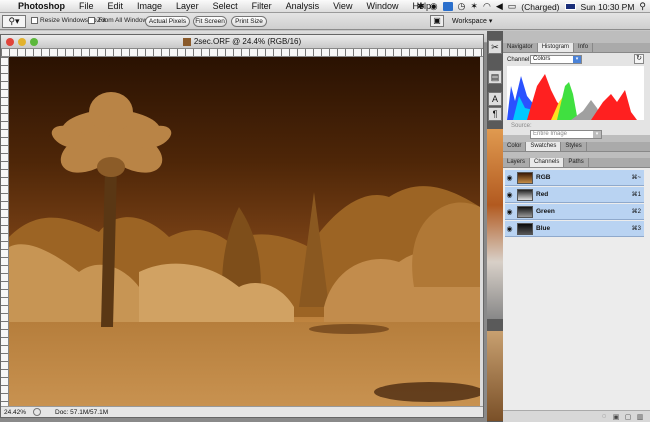 The width and height of the screenshot is (650, 422). Describe the element at coordinates (481, 231) in the screenshot. I see `vertical-scrollbar` at that location.